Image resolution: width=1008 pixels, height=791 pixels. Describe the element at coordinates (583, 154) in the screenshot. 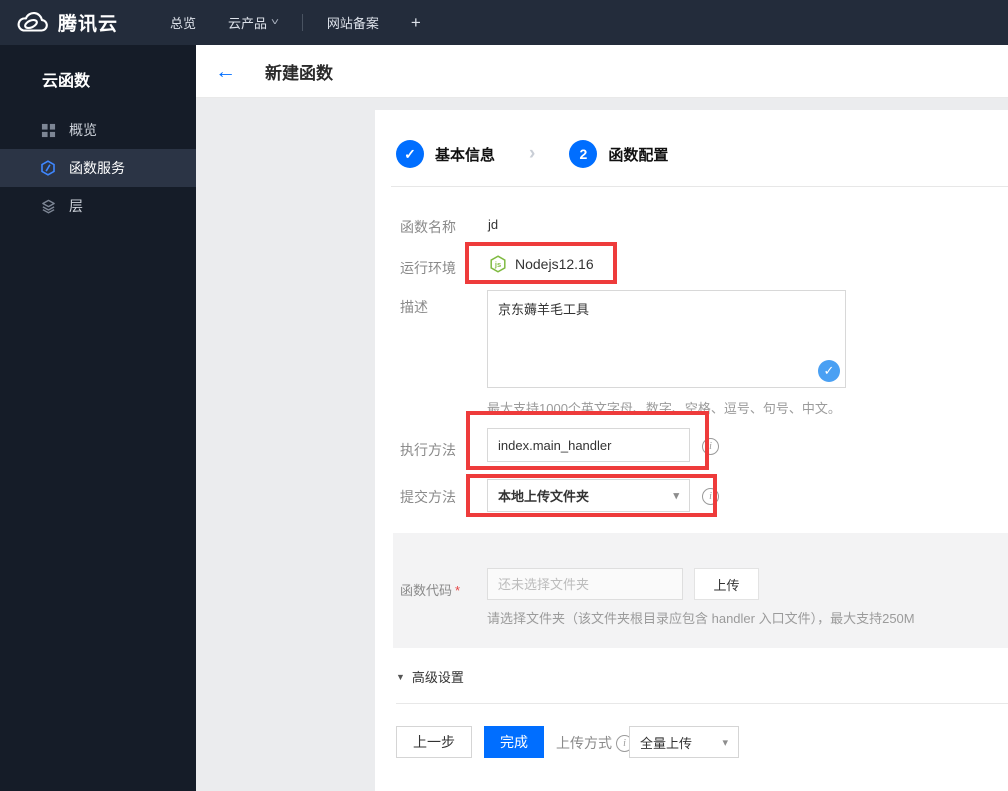

I see `step2-number-circle: 2` at that location.